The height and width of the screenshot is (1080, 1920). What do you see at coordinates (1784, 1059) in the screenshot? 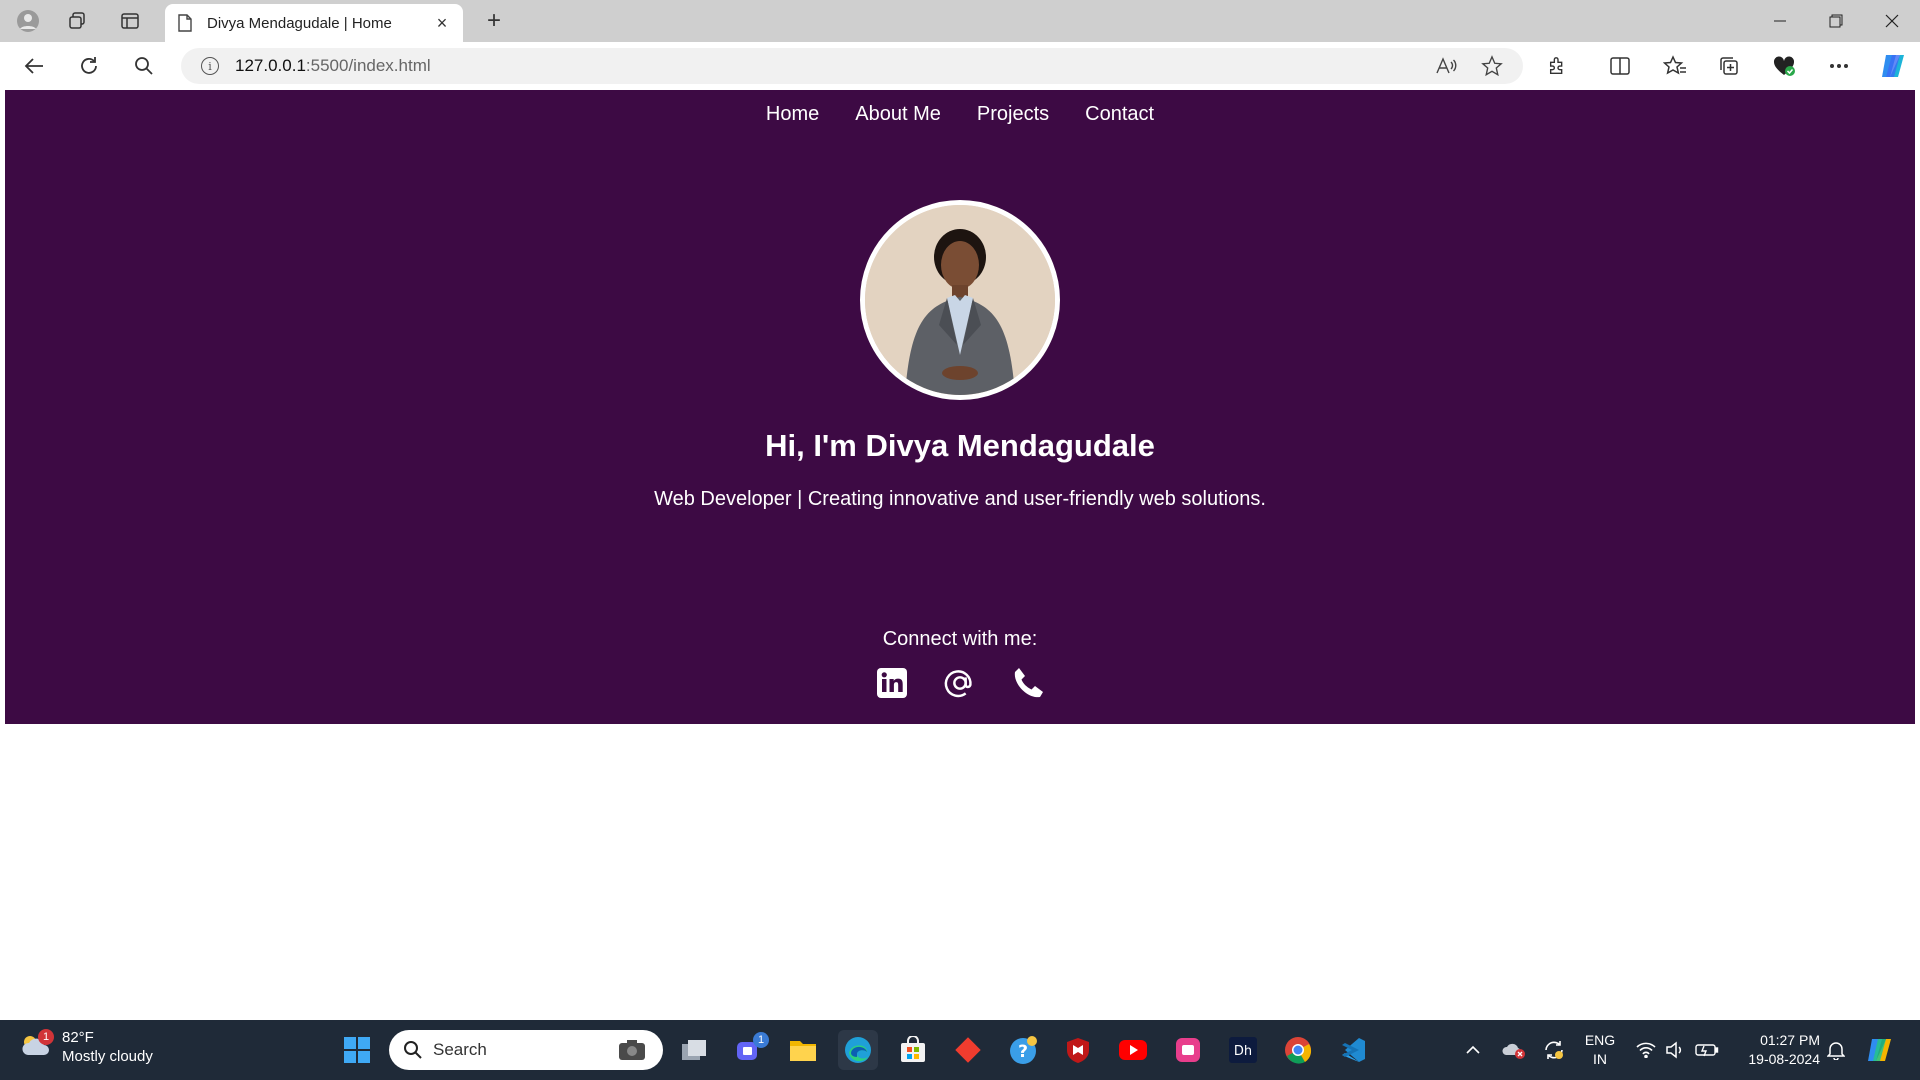
I see `clock-date: 19-08-2024` at bounding box center [1784, 1059].